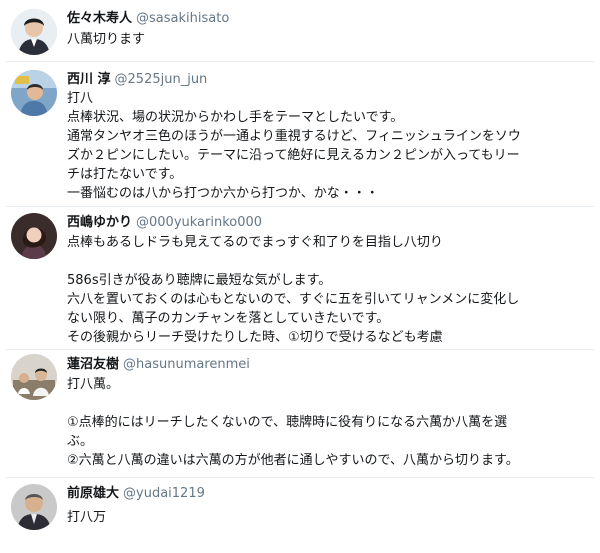 This screenshot has width=600, height=553. What do you see at coordinates (80, 441) in the screenshot?
I see `tweet-line: ぶ。` at bounding box center [80, 441].